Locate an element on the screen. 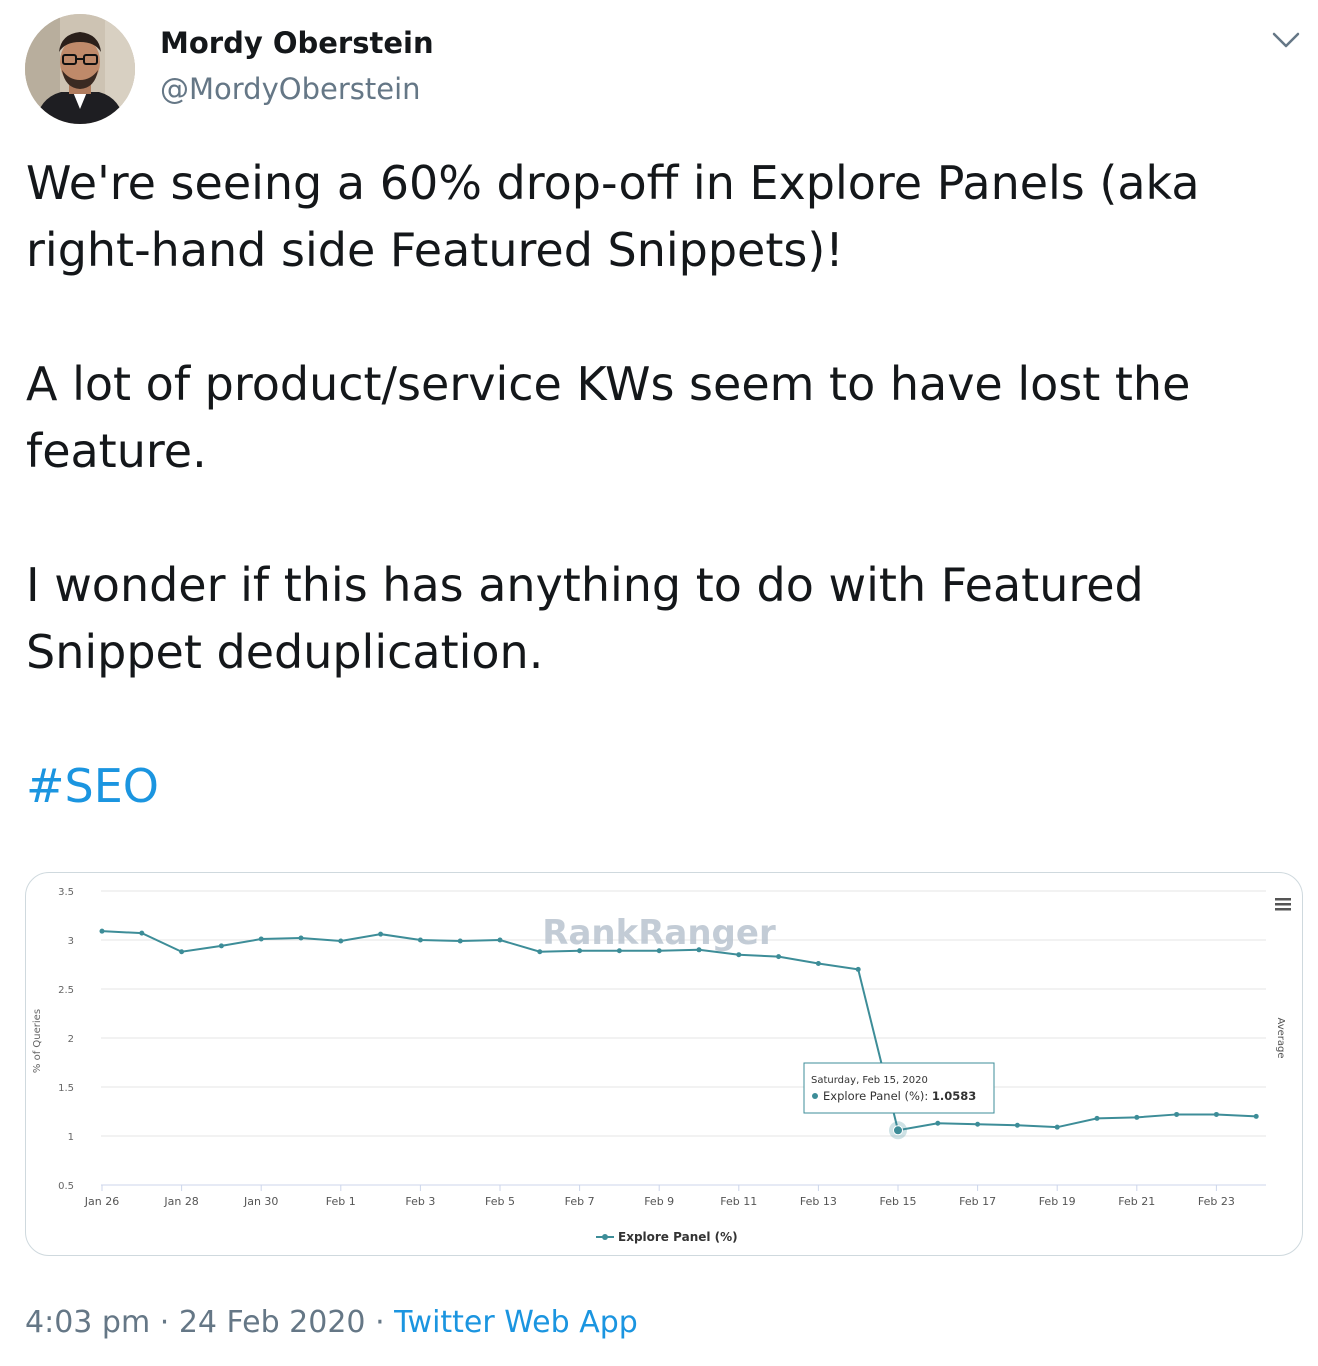 The image size is (1318, 1366). avatar is located at coordinates (80, 69).